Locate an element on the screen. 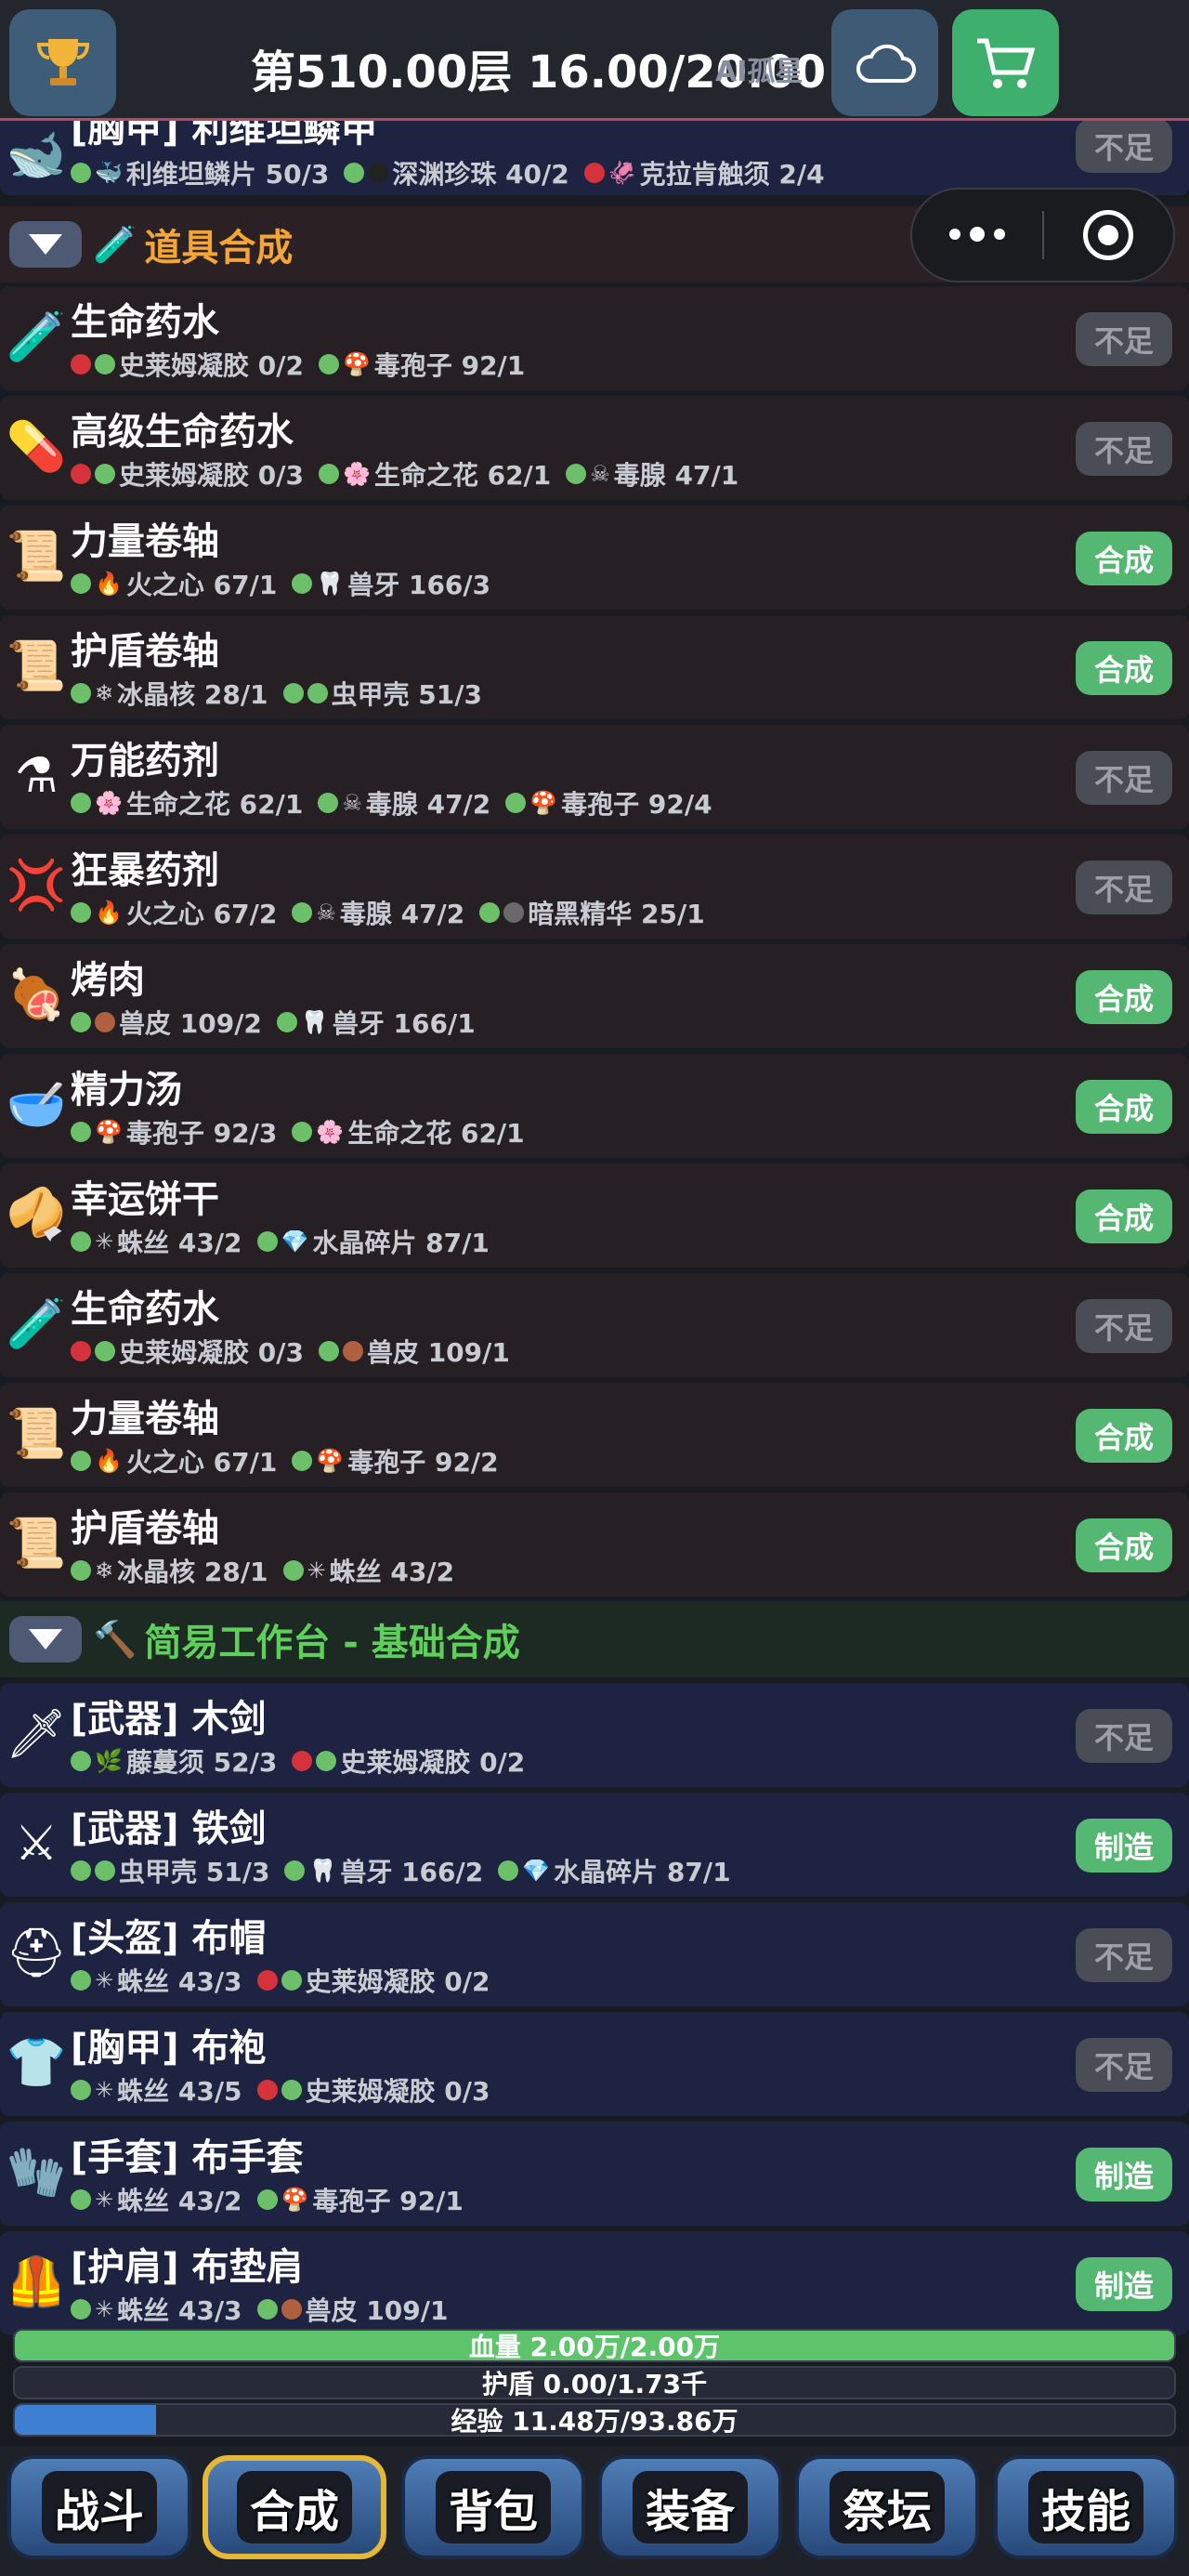 Image resolution: width=1189 pixels, height=2576 pixels. shop-button is located at coordinates (1005, 62).